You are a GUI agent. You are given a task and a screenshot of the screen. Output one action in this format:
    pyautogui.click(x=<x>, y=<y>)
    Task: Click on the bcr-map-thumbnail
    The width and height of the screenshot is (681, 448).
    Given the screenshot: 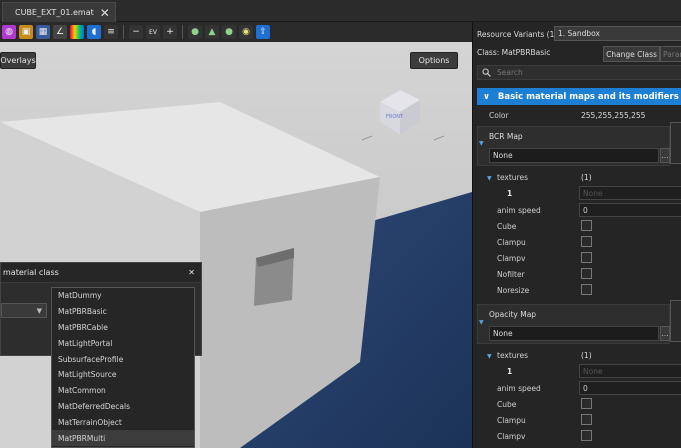 What is the action you would take?
    pyautogui.click(x=675, y=143)
    